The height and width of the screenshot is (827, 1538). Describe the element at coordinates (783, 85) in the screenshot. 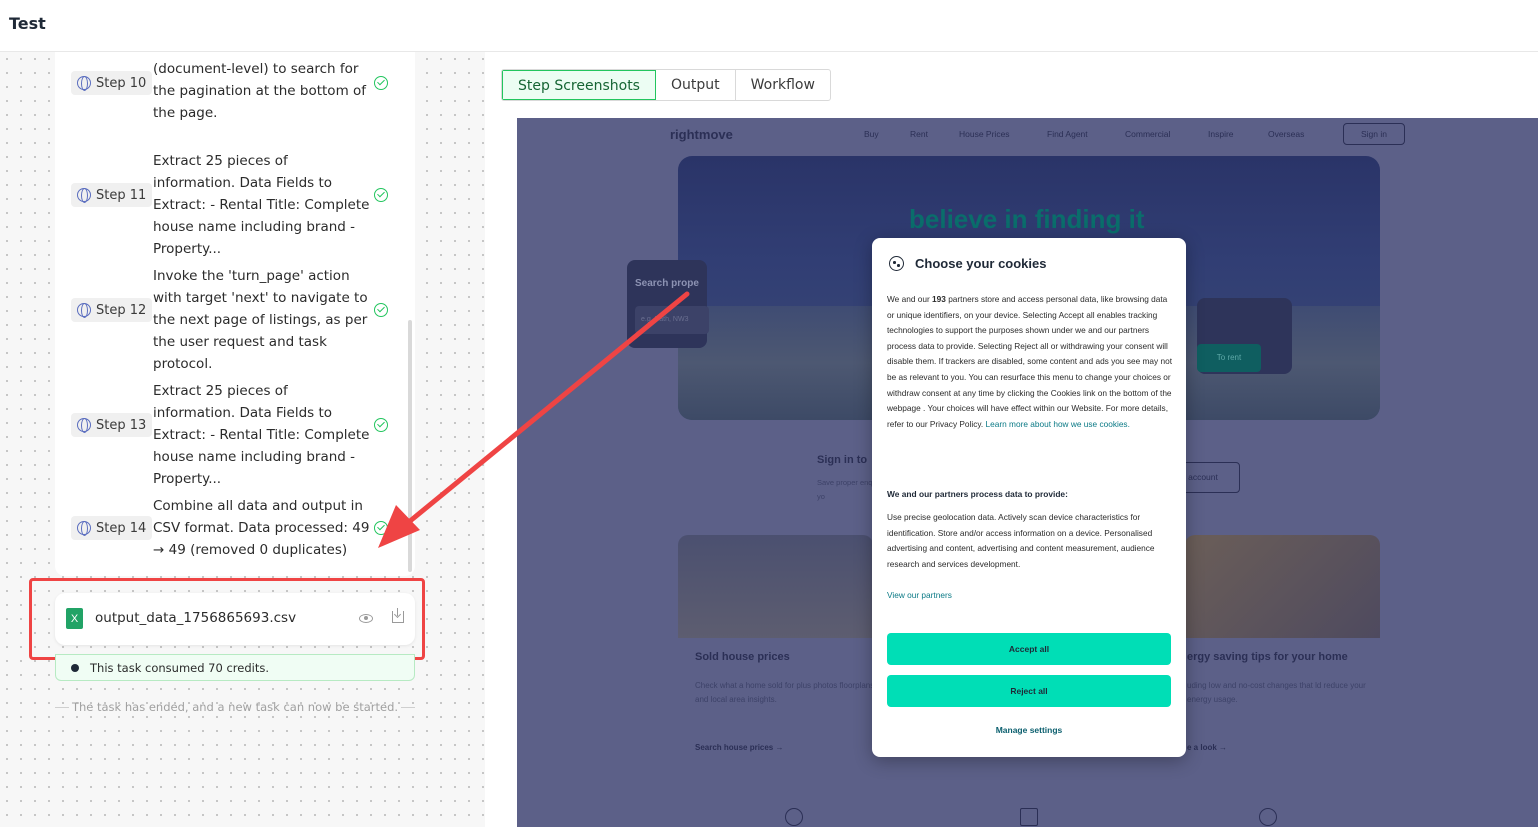

I see `tab-workflow: Workflow` at that location.